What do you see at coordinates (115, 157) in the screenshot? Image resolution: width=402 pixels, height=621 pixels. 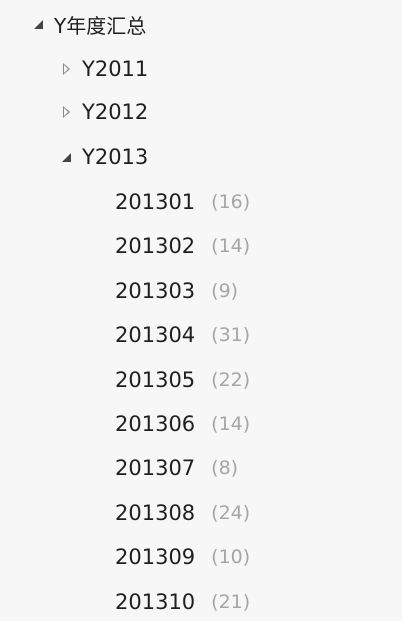 I see `tree-node-label: Y2013` at bounding box center [115, 157].